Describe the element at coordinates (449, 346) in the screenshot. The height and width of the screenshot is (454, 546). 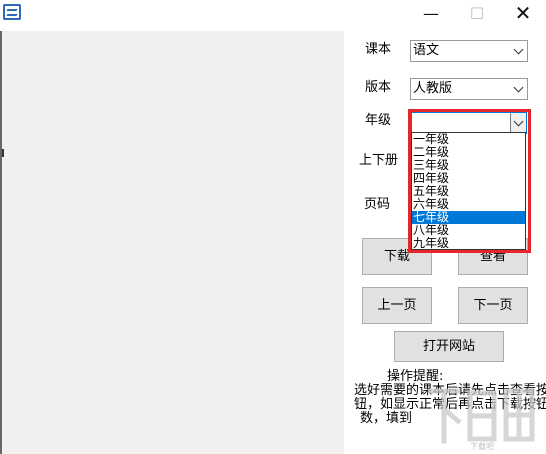
I see `open-website-button: 打开网站` at that location.